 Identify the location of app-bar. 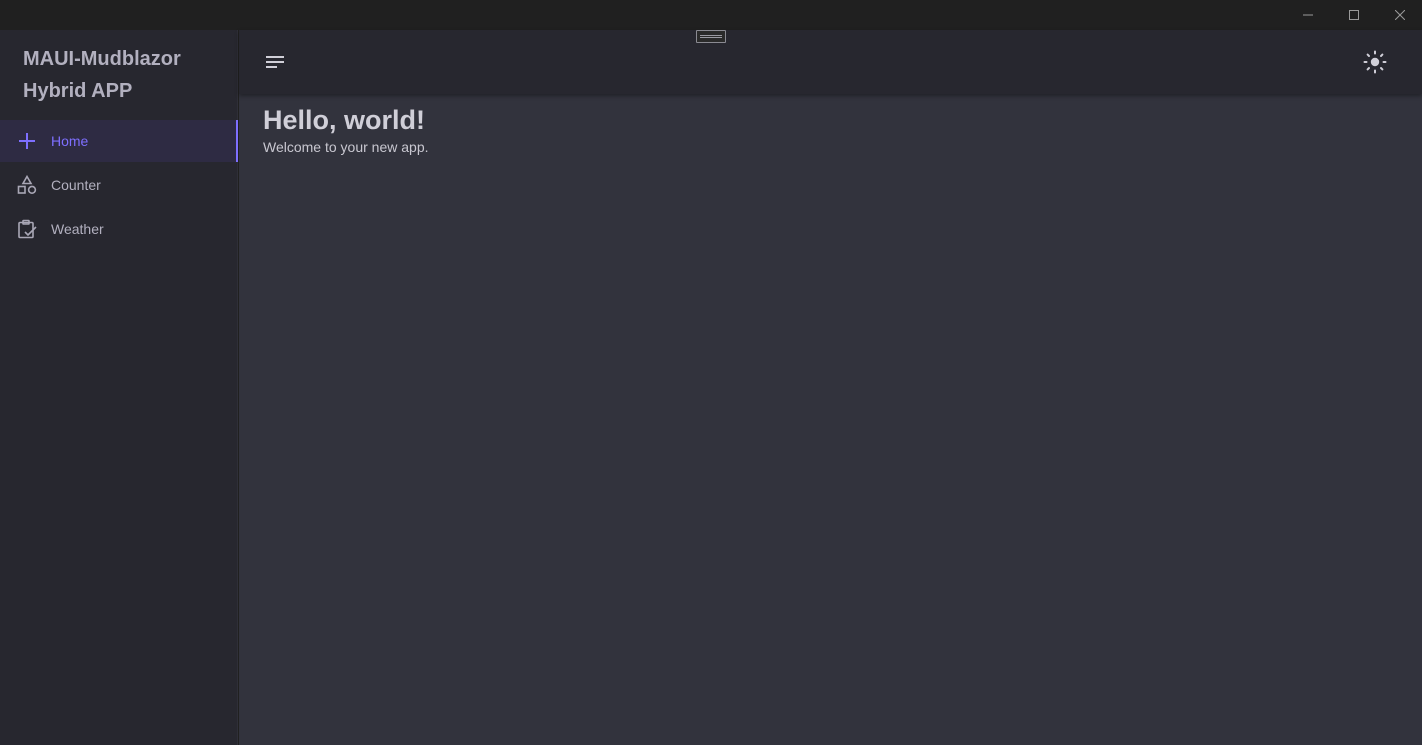
(830, 62).